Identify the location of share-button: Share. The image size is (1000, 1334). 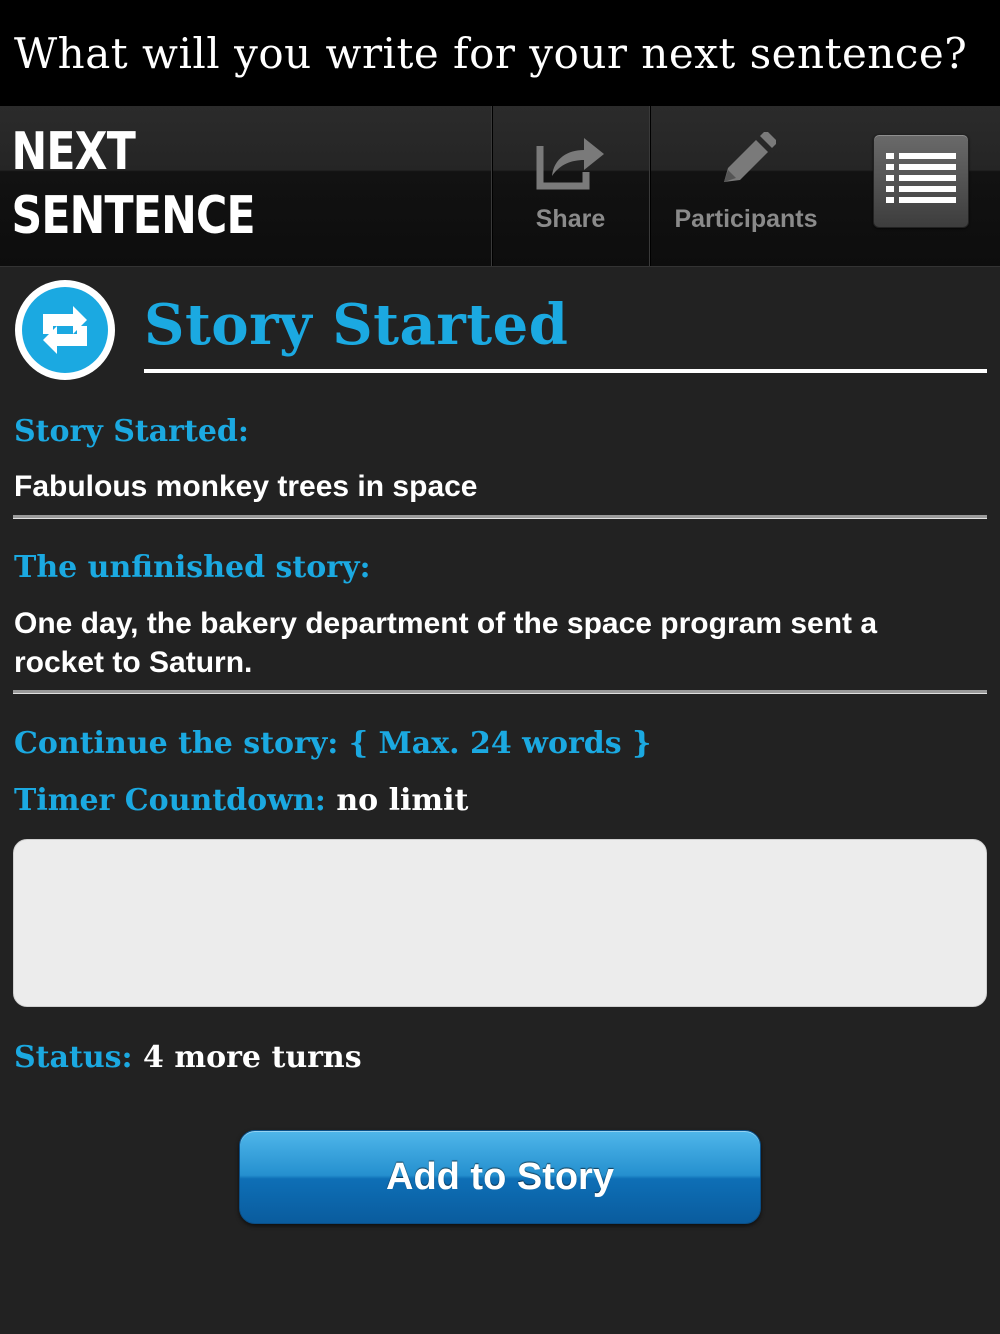
(570, 186).